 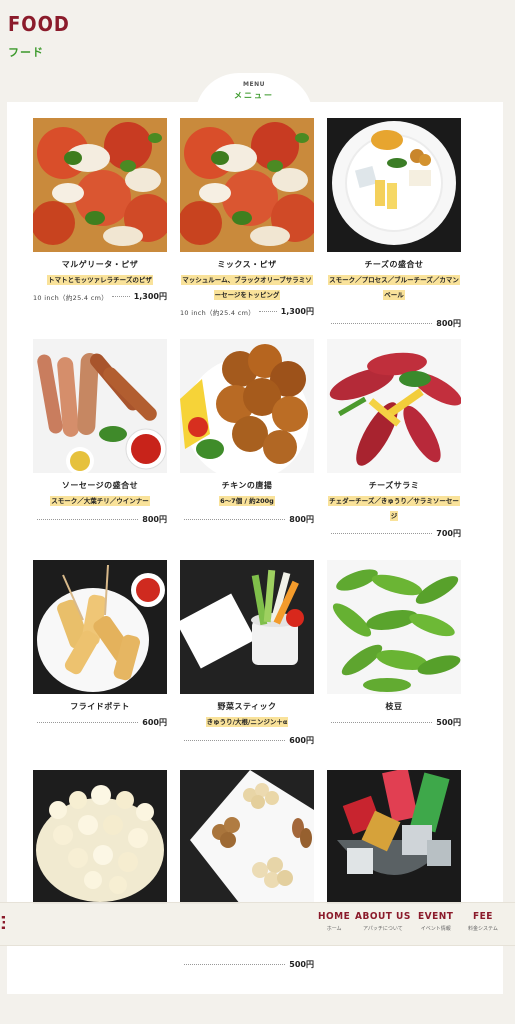 What do you see at coordinates (383, 916) in the screenshot?
I see `nav-about-label: ABOUT US` at bounding box center [383, 916].